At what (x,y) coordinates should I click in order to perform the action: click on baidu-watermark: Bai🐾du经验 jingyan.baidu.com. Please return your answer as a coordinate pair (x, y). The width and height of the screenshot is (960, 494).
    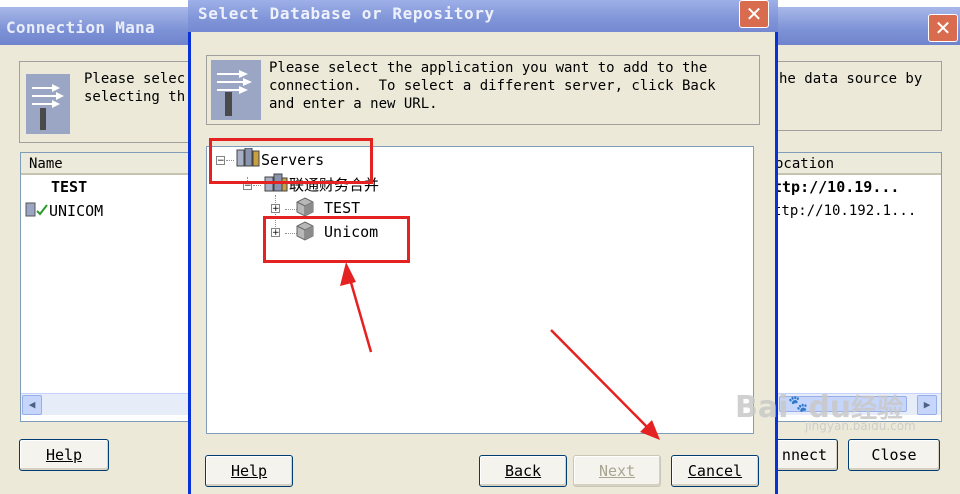
    Looking at the image, I should click on (825, 410).